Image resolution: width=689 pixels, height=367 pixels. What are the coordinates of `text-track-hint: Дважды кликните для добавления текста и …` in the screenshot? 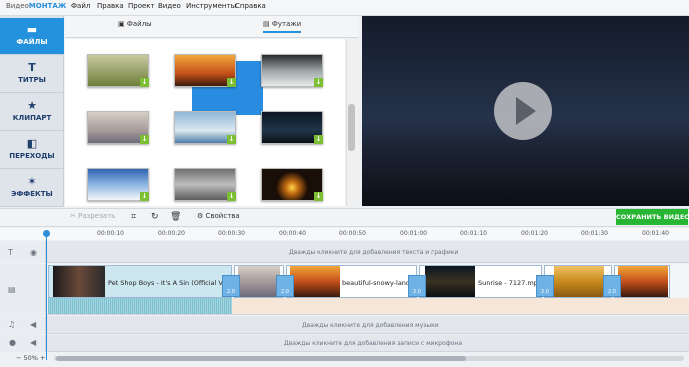 It's located at (374, 252).